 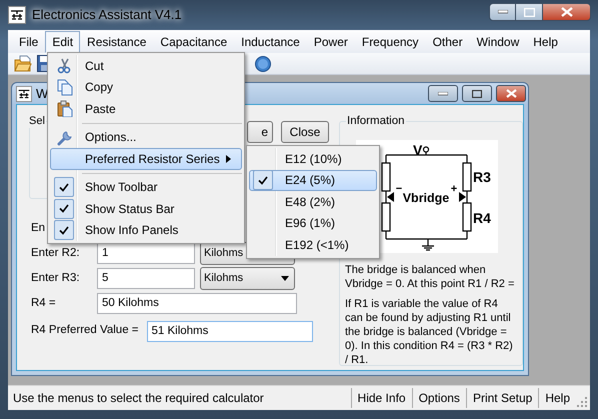 I want to click on status-message: Use the menus to select the required calculator, so click(x=138, y=398).